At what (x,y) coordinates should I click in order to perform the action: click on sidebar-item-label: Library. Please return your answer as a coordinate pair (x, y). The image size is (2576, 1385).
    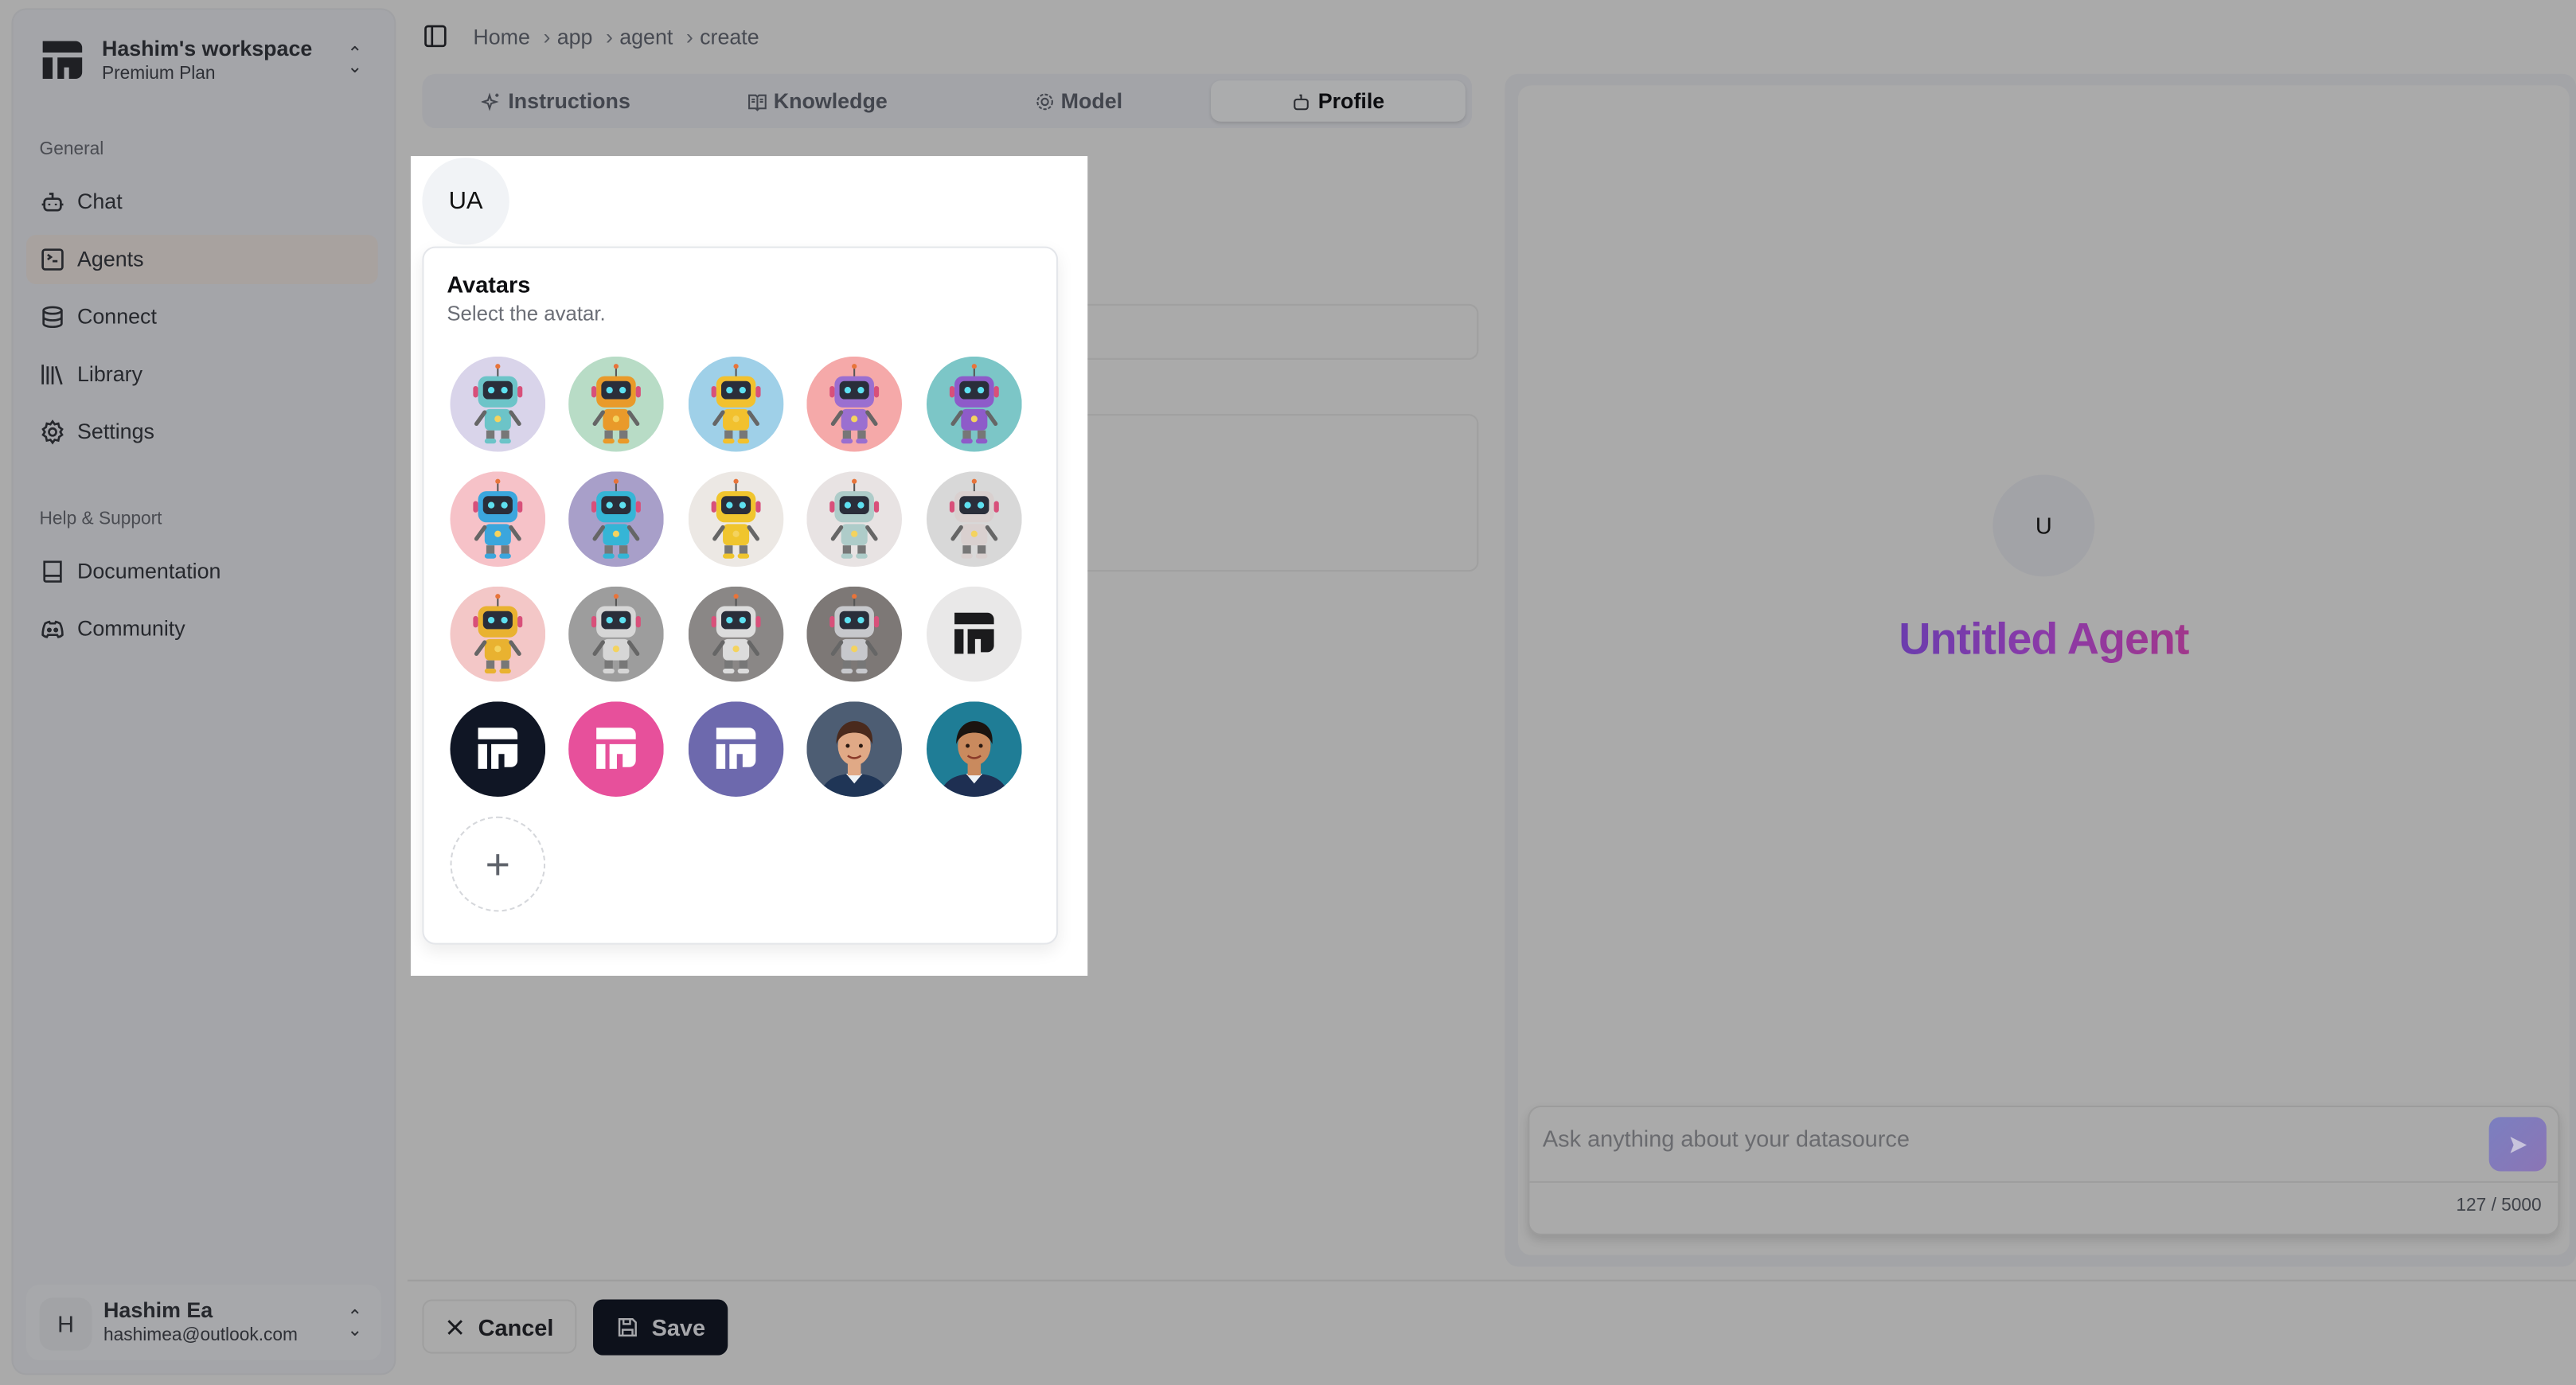
    Looking at the image, I should click on (109, 374).